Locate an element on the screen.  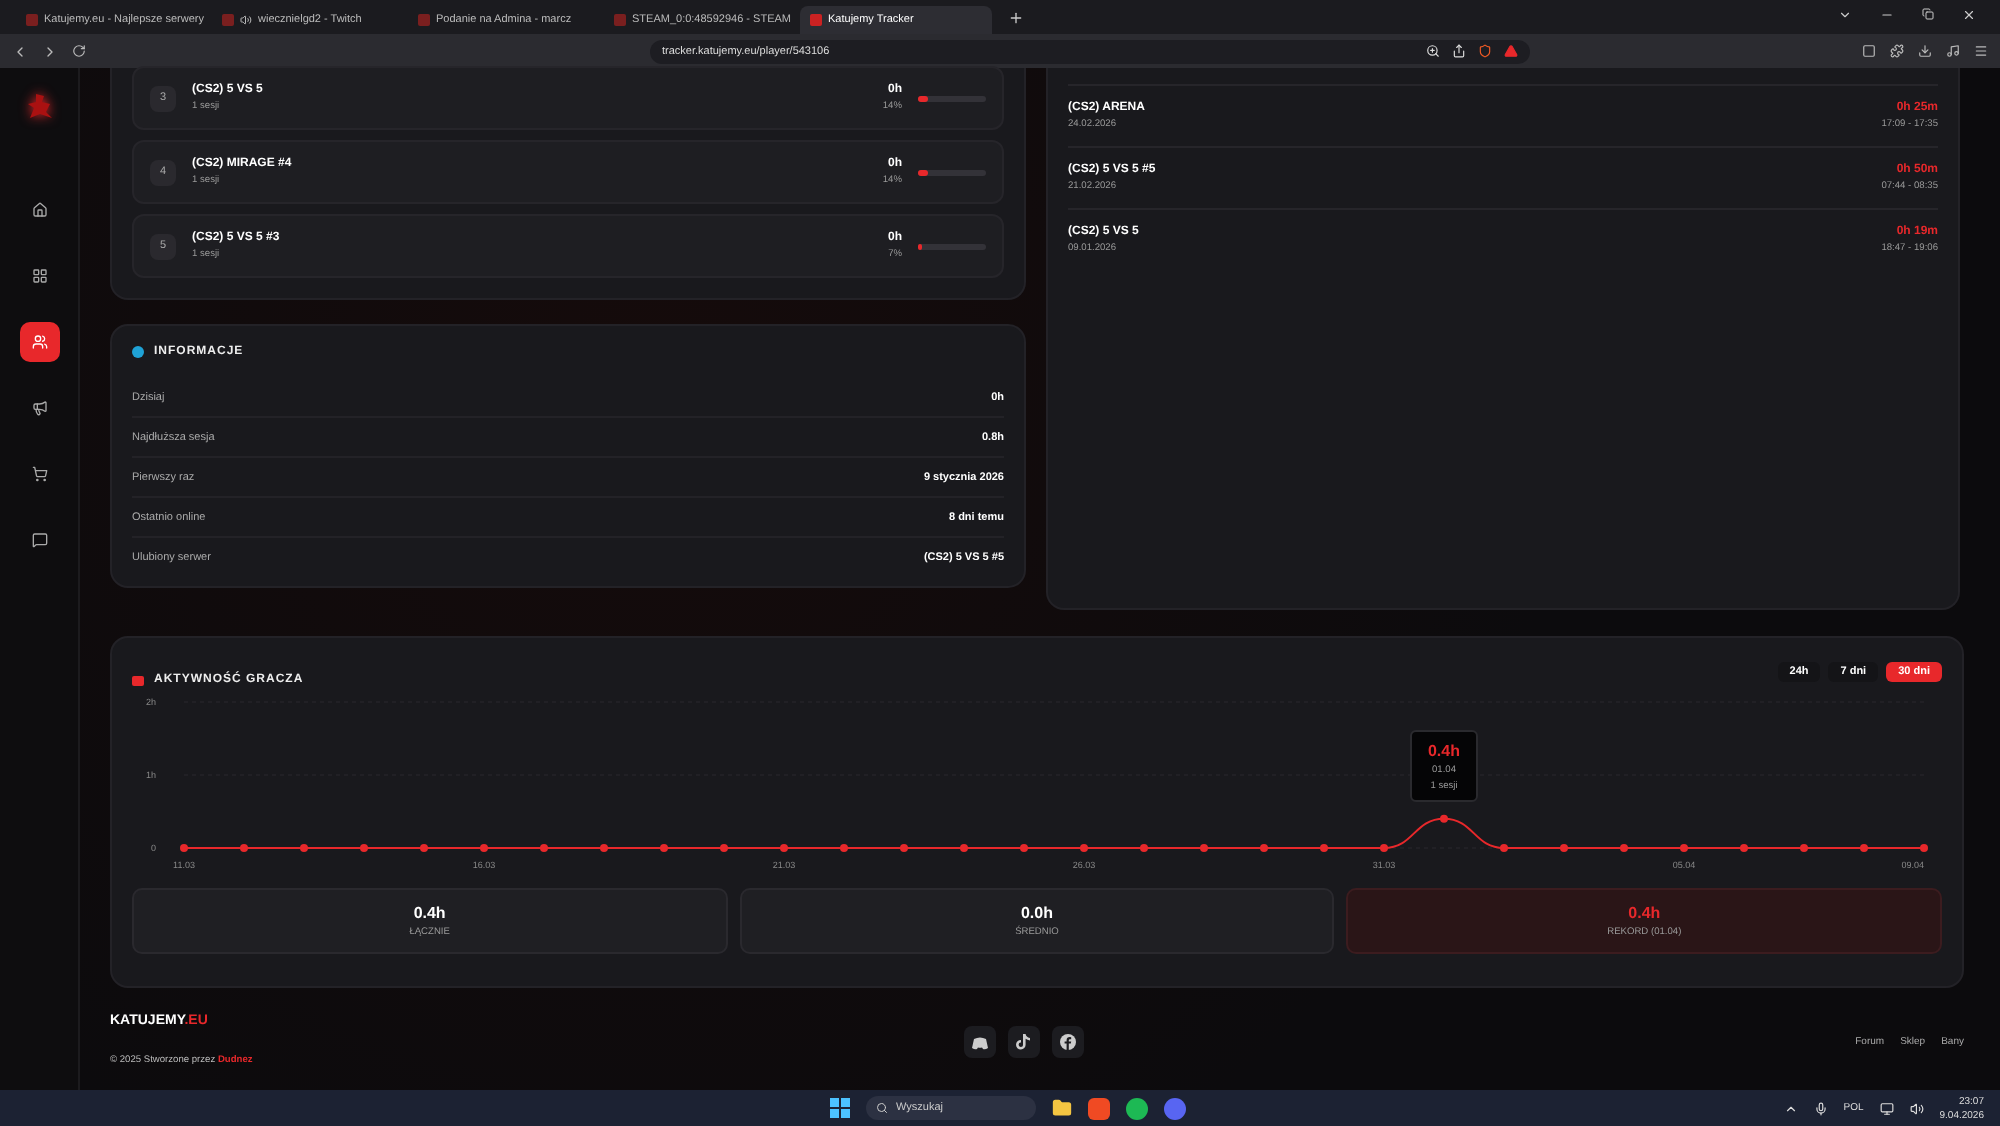
users-icon is located at coordinates (39, 342).